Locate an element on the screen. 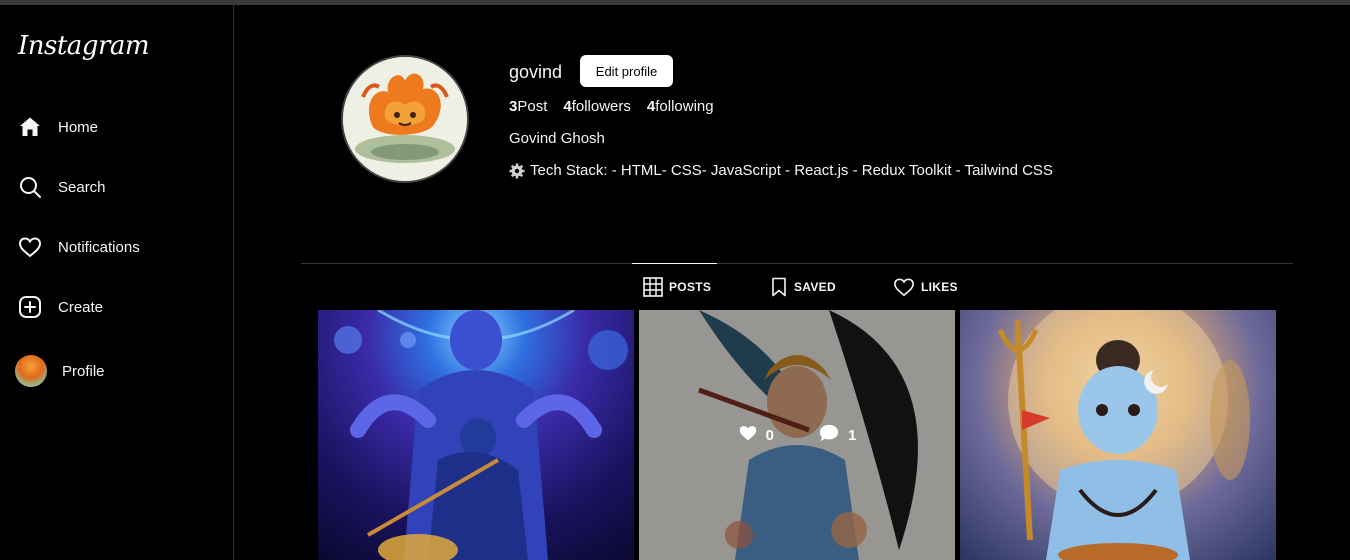  tab-likes: LIKES is located at coordinates (925, 287).